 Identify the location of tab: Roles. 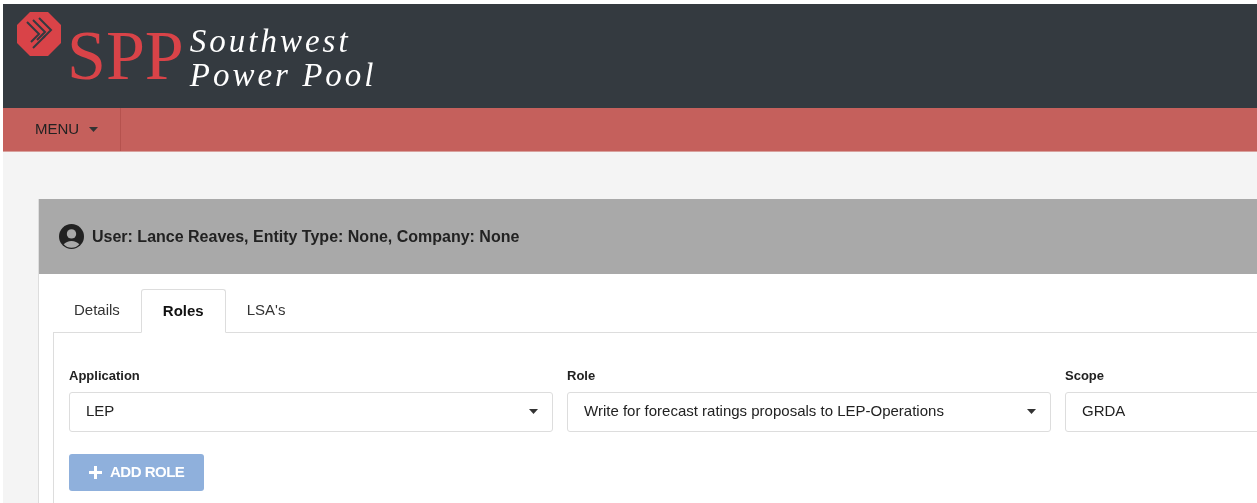
(183, 311).